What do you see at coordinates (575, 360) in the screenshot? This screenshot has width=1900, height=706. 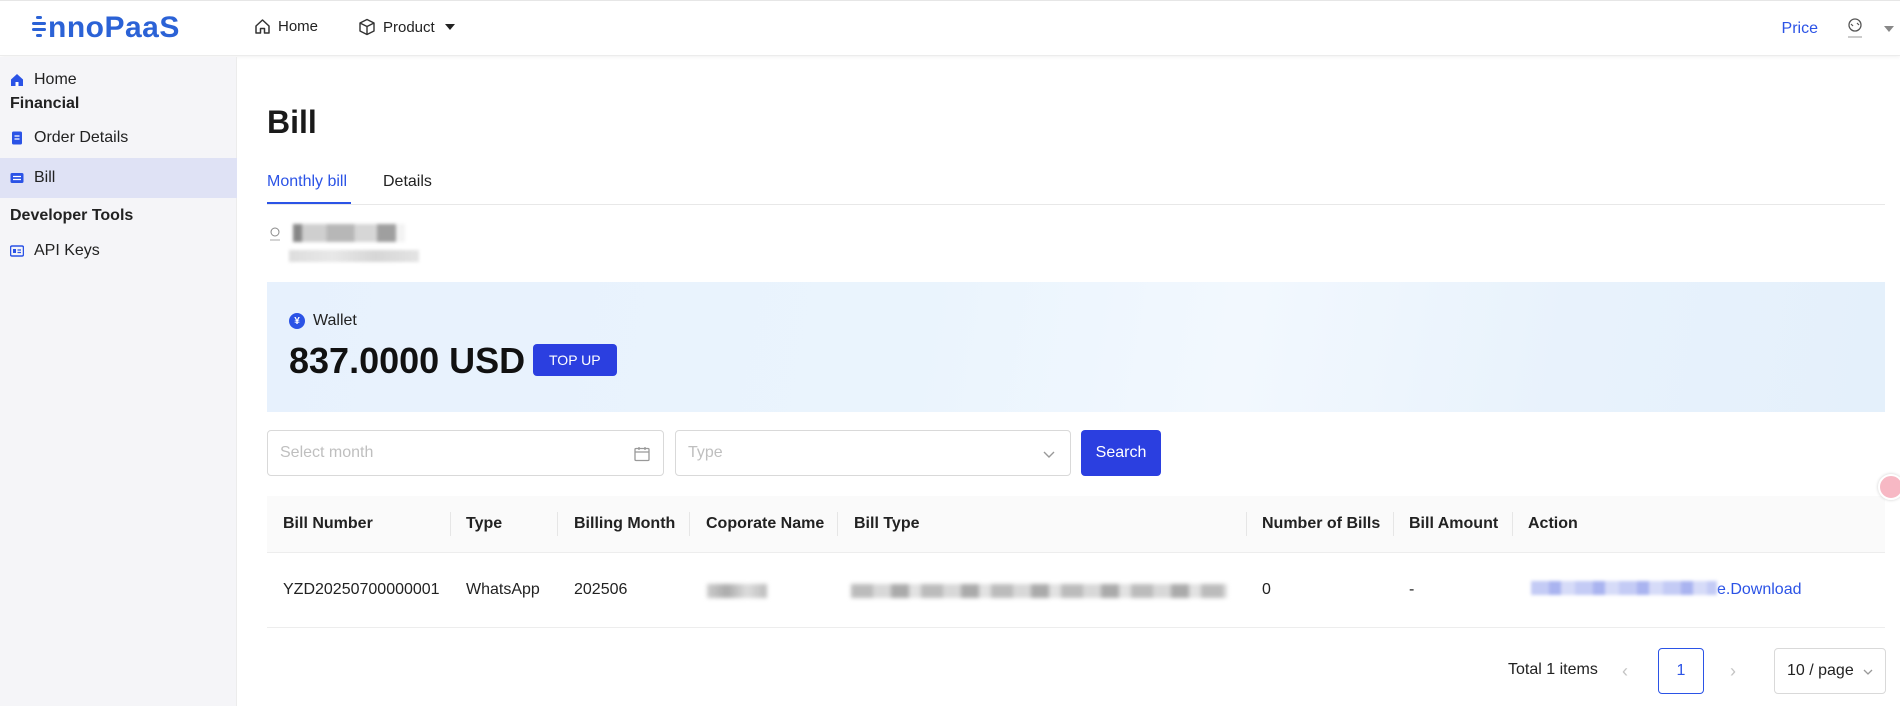 I see `top-up-button: TOP UP` at bounding box center [575, 360].